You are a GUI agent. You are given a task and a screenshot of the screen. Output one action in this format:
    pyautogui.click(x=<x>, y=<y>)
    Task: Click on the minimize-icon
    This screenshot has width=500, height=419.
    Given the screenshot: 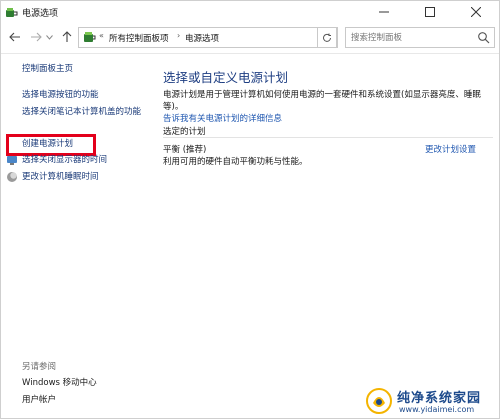 What is the action you would take?
    pyautogui.click(x=384, y=12)
    